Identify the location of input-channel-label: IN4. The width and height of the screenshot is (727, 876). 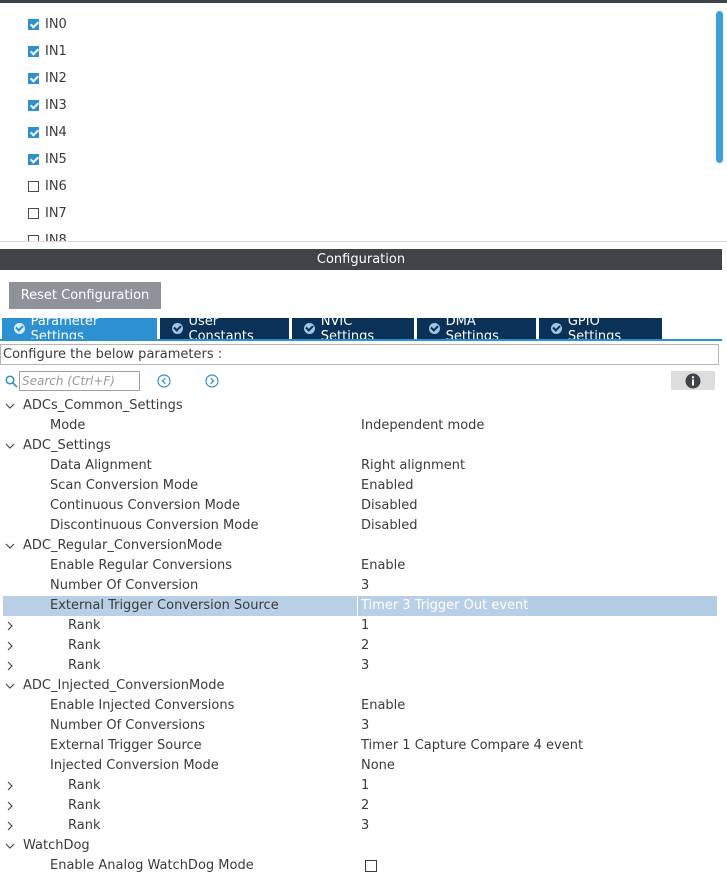
(56, 132).